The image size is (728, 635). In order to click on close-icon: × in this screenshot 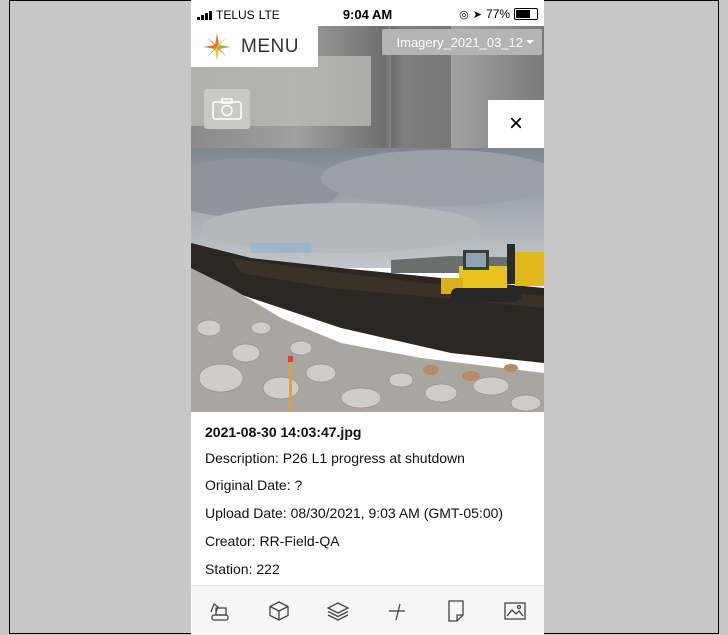, I will do `click(515, 123)`.